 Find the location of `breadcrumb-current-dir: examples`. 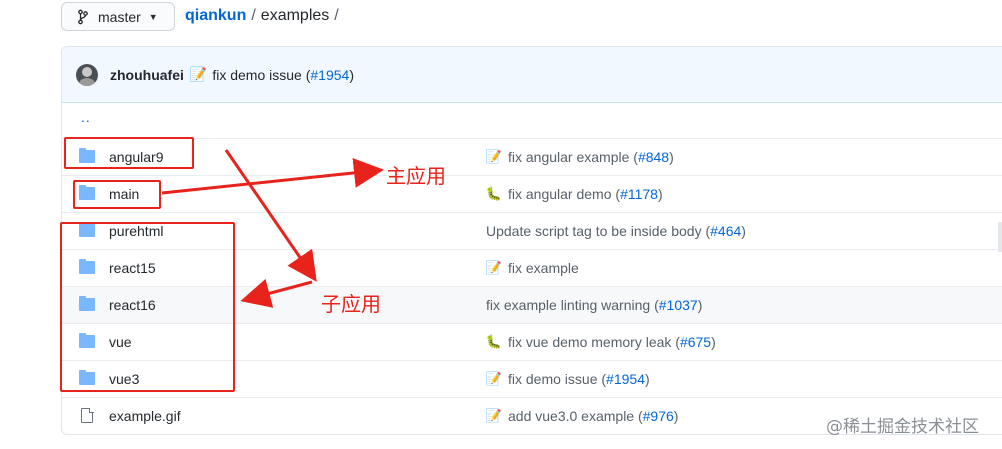

breadcrumb-current-dir: examples is located at coordinates (295, 15).